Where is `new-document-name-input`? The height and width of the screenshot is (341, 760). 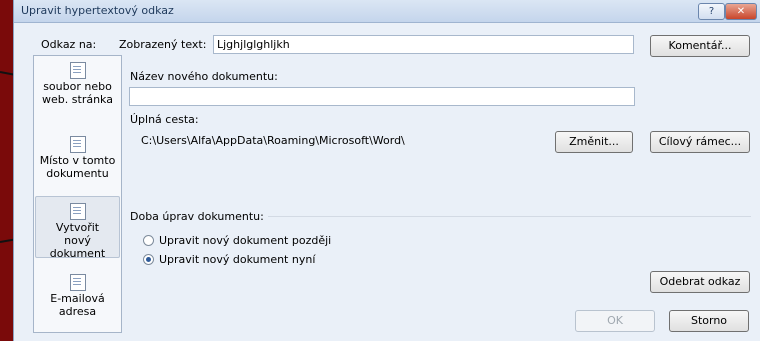 new-document-name-input is located at coordinates (382, 96).